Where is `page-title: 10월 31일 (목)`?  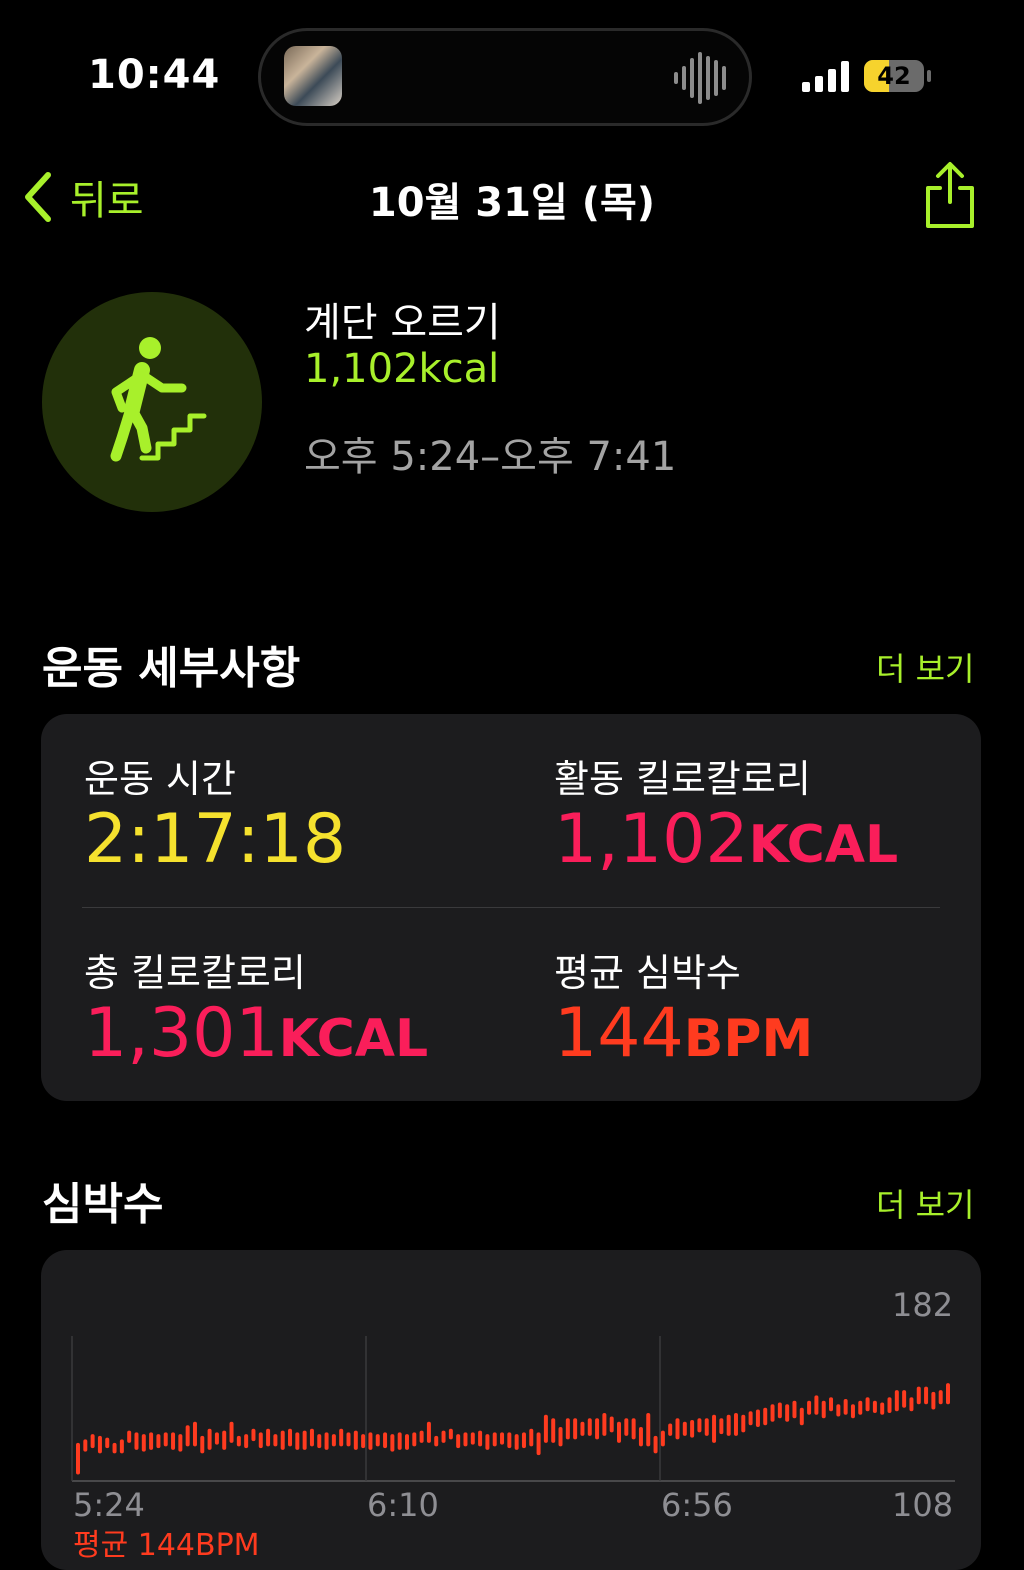 page-title: 10월 31일 (목) is located at coordinates (512, 203).